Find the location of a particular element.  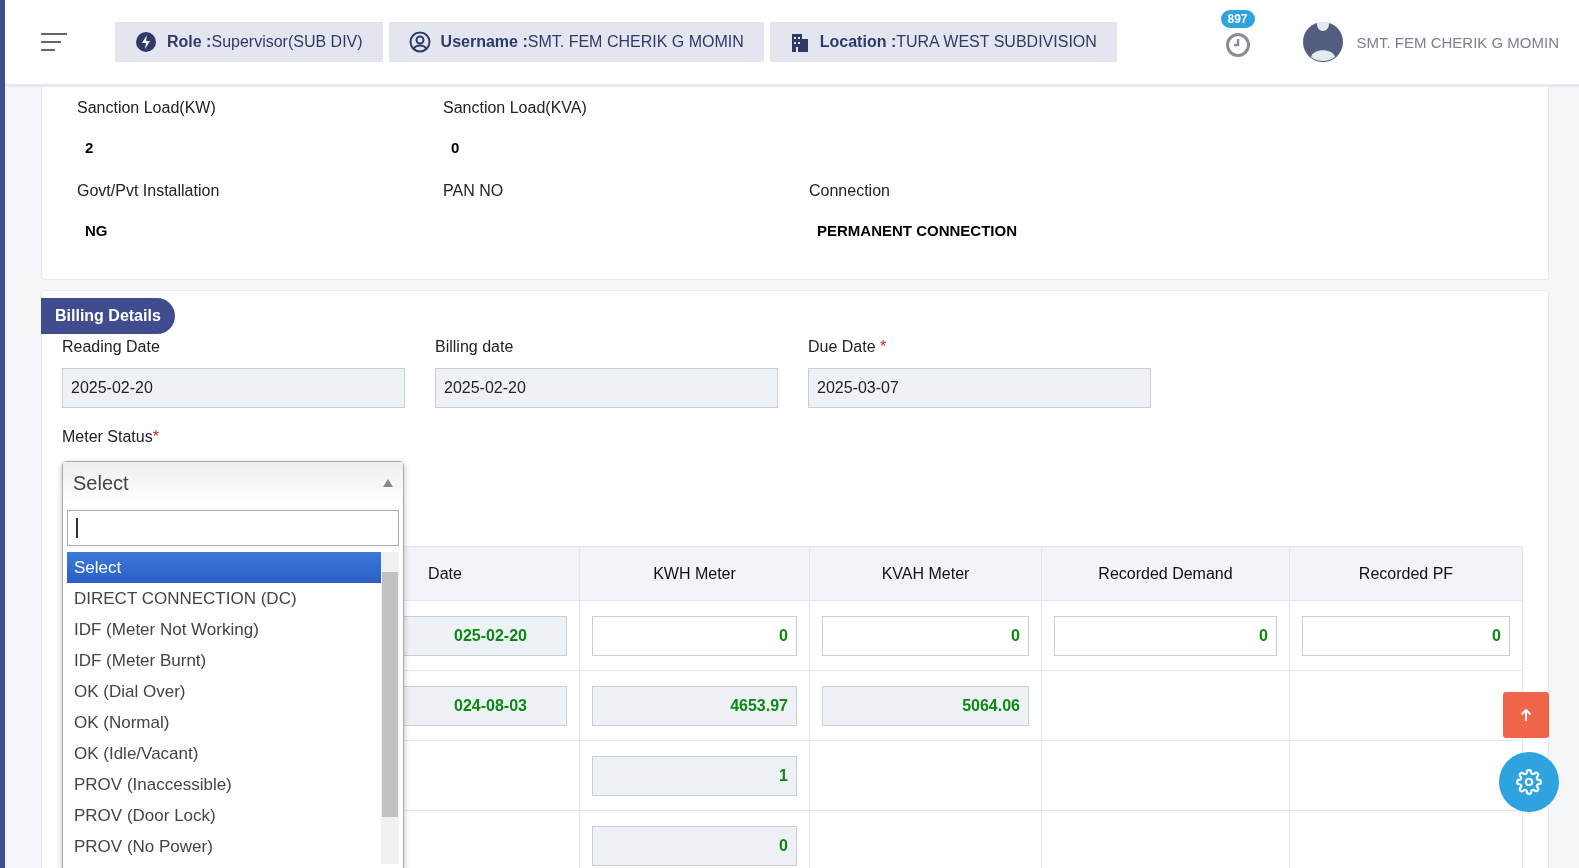

dropdown-option: PROV (Inaccessible) is located at coordinates (224, 784).